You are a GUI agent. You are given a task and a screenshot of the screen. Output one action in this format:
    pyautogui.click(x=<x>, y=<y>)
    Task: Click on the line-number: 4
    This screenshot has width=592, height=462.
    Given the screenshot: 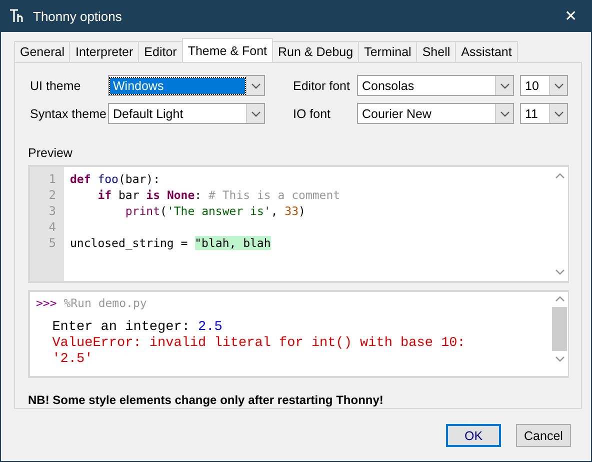 What is the action you would take?
    pyautogui.click(x=52, y=227)
    